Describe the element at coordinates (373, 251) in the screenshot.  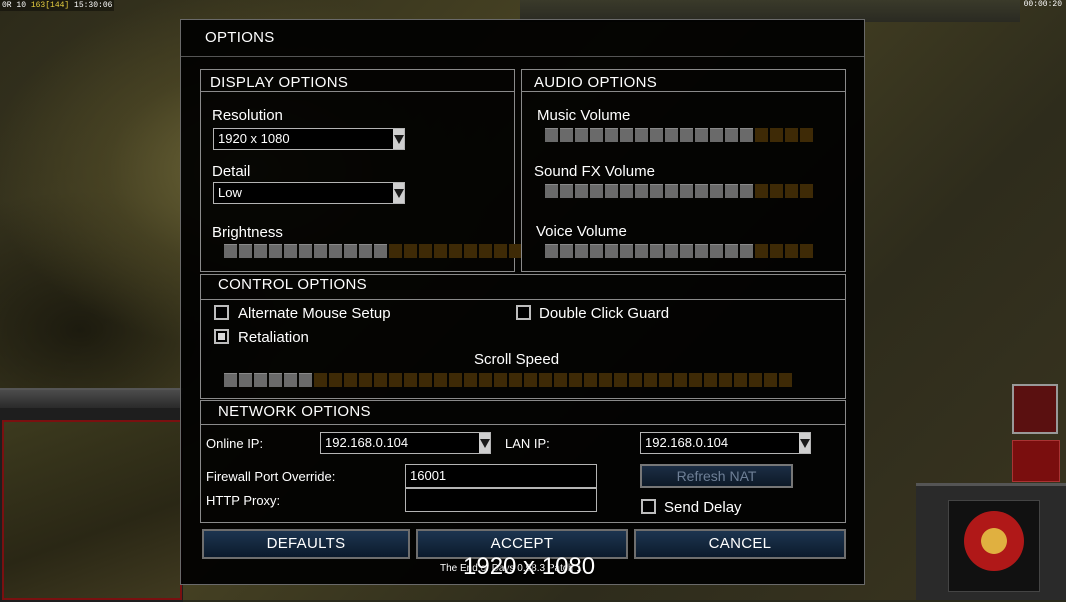
I see `brightness-slider` at that location.